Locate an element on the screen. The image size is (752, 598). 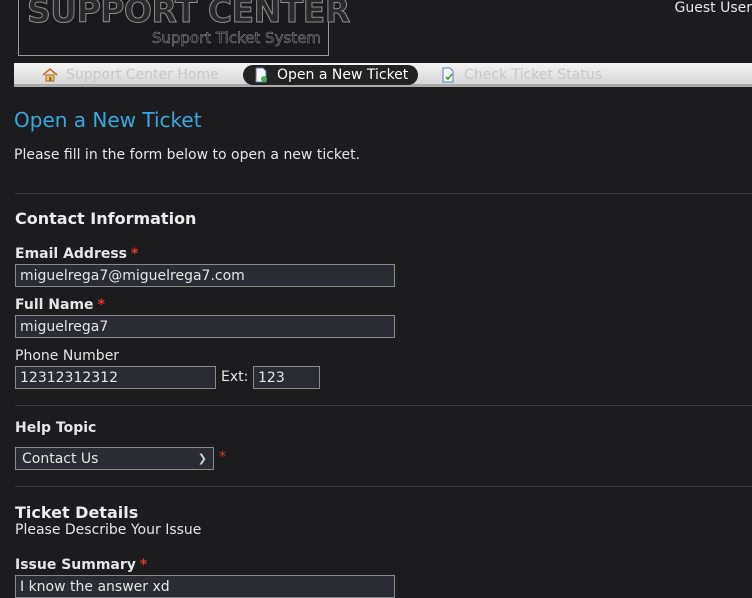
email-label: Email Address * is located at coordinates (76, 254).